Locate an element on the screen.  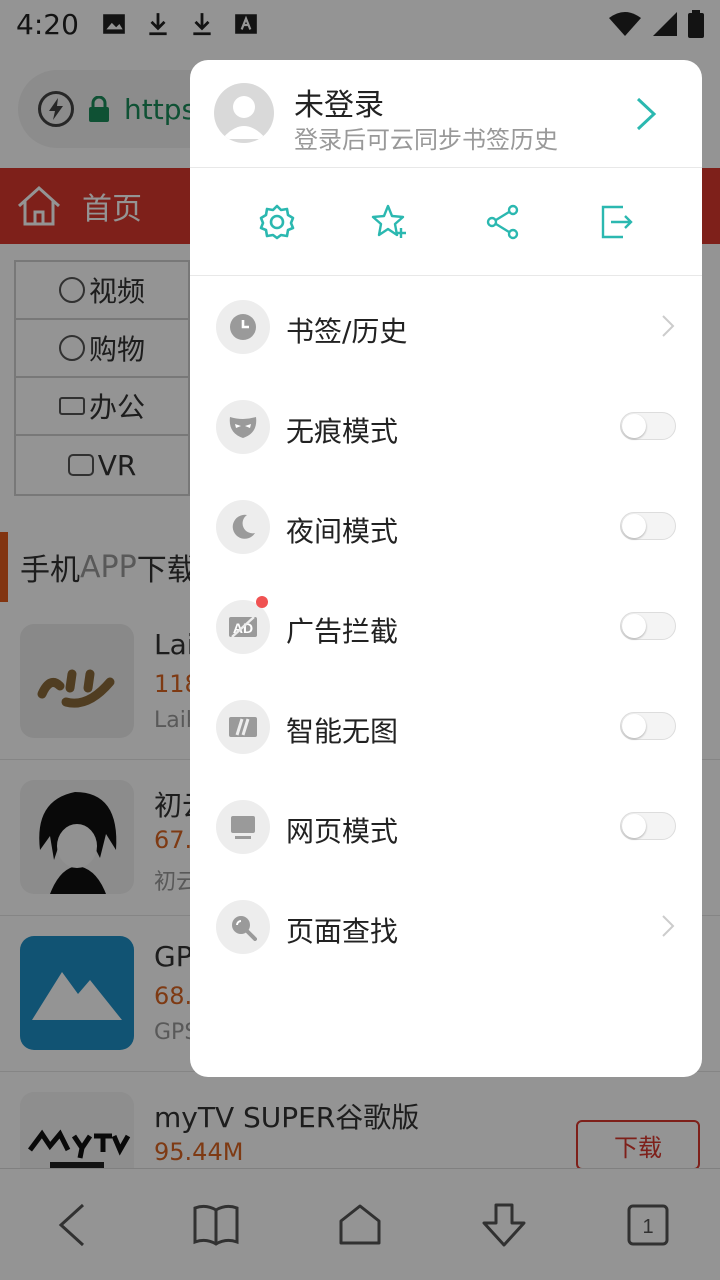
ad-block-toggle is located at coordinates (648, 626).